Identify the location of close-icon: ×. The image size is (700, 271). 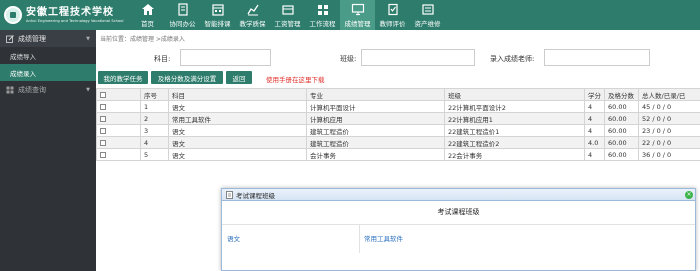
(689, 195).